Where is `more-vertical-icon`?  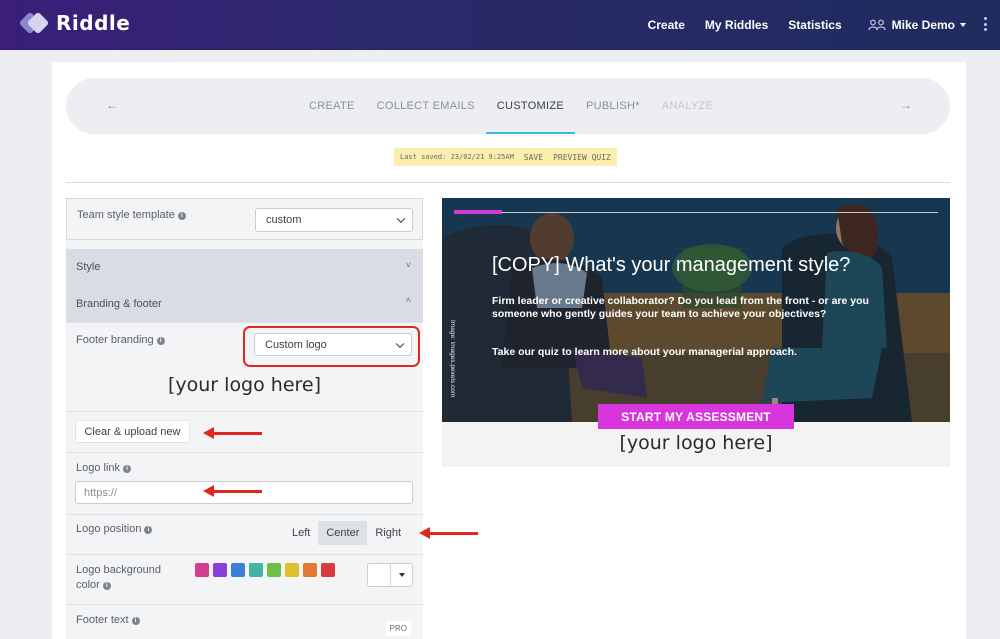
more-vertical-icon is located at coordinates (986, 24).